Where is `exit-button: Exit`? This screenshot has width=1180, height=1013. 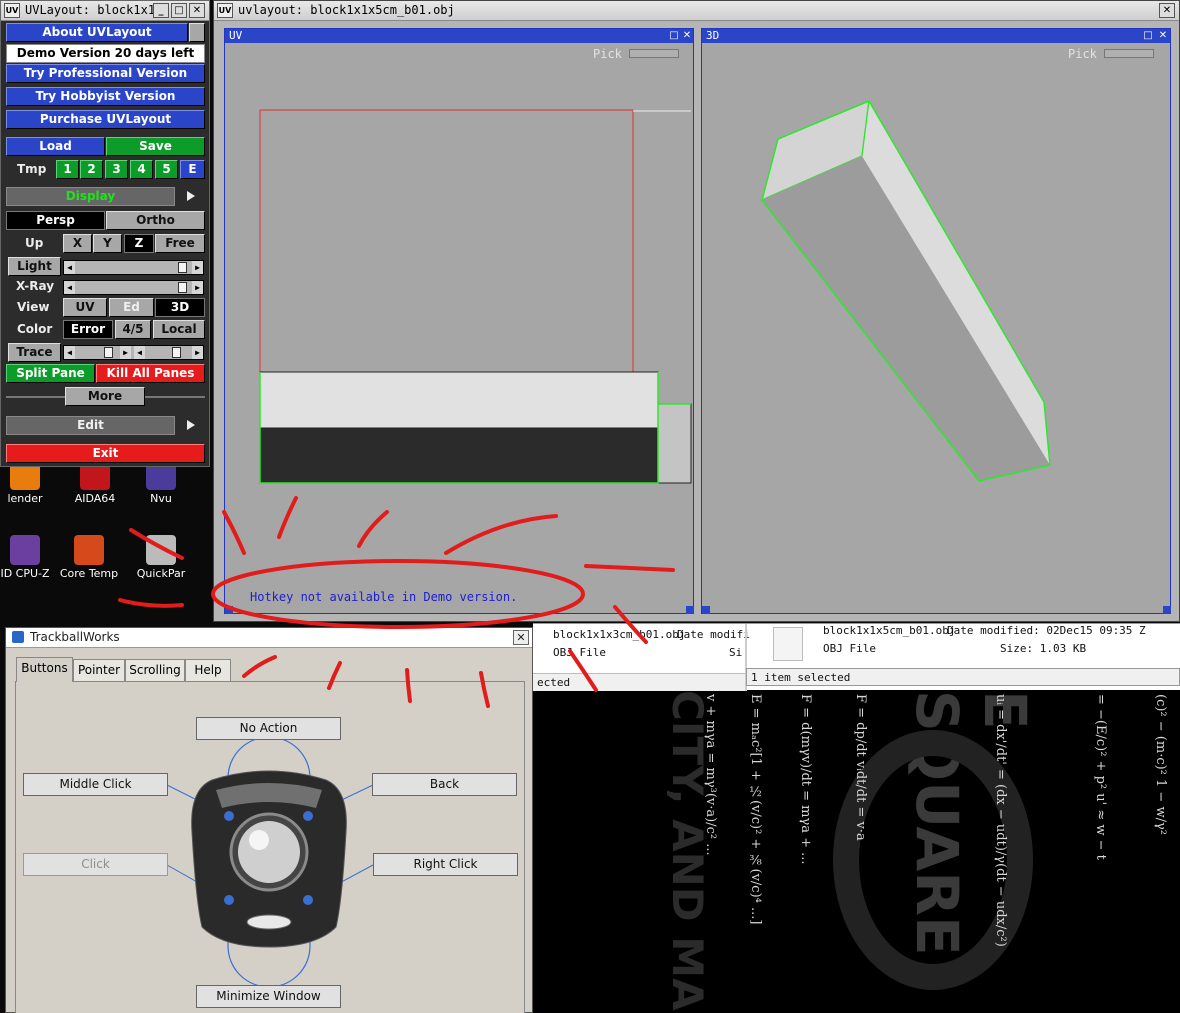 exit-button: Exit is located at coordinates (105, 453).